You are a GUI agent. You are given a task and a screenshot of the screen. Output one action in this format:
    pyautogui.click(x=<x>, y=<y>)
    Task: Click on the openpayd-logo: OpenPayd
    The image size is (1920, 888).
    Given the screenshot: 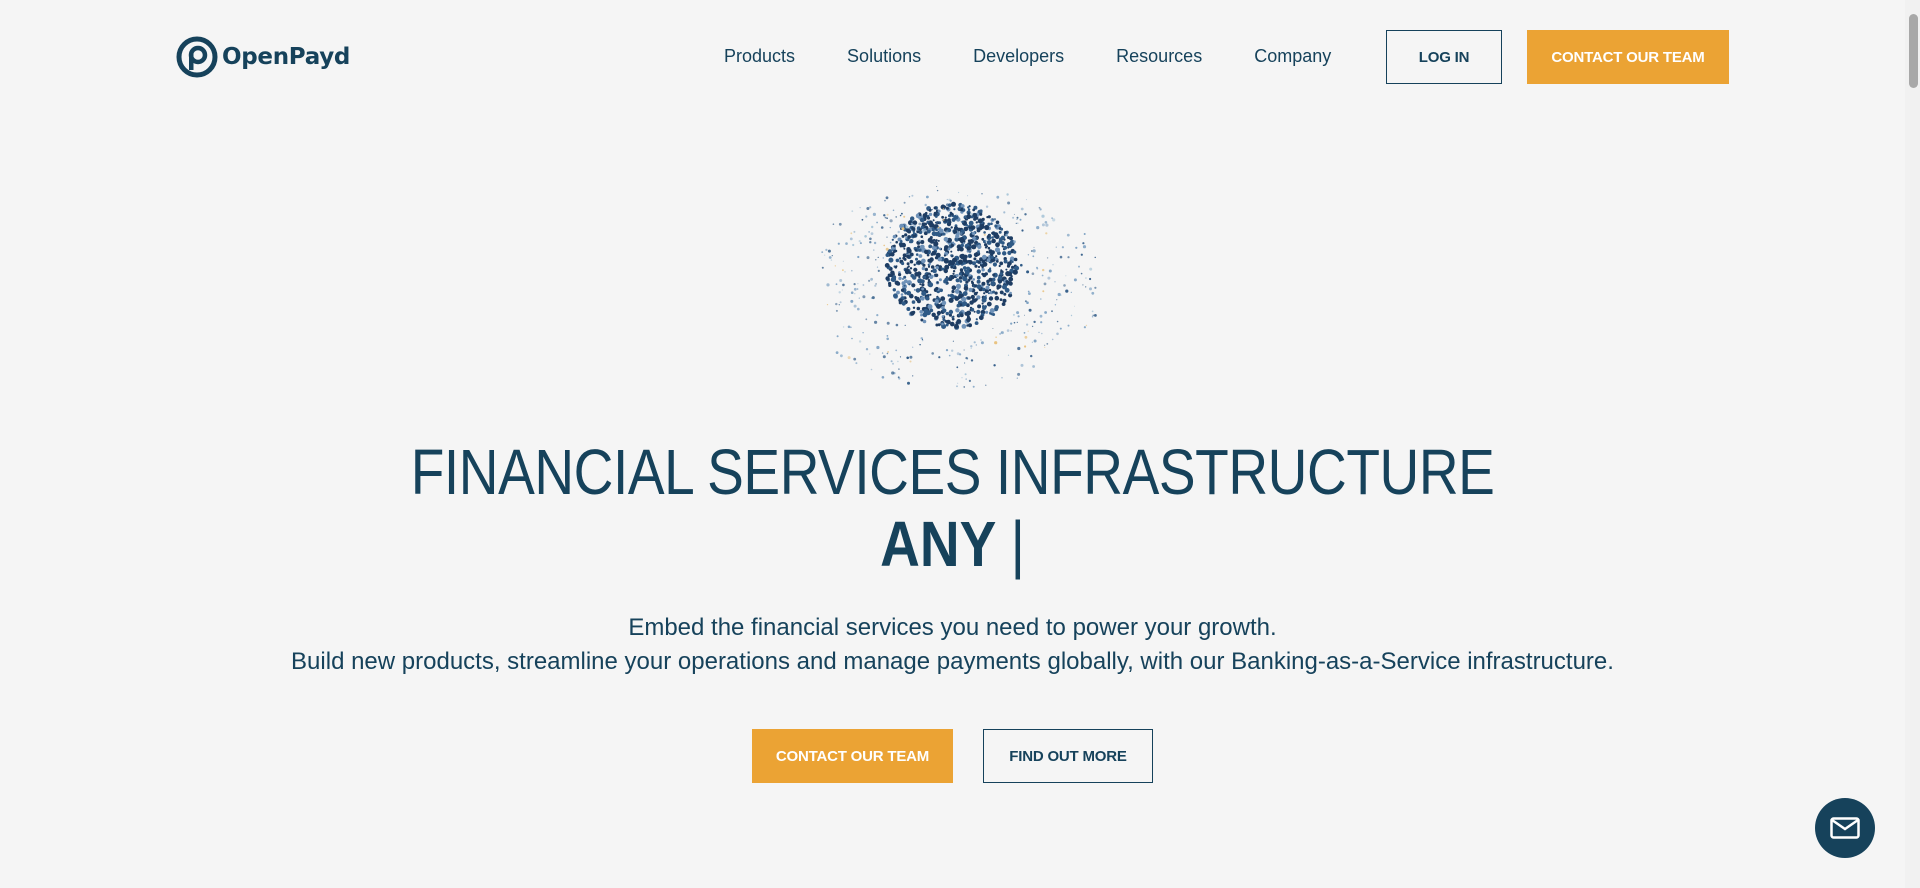 What is the action you would take?
    pyautogui.click(x=263, y=57)
    